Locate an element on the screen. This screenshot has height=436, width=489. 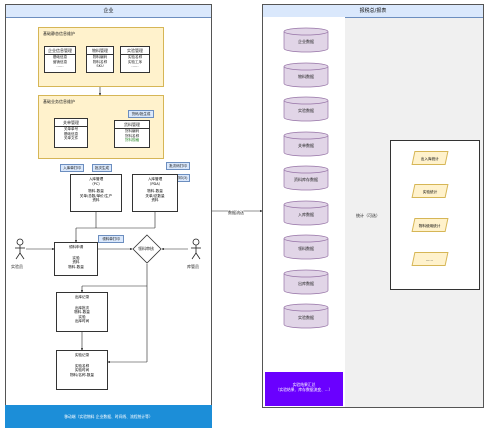
summary-box: 实验结果汇总 （实验结果、库存数据流变、...） is located at coordinates (304, 389).